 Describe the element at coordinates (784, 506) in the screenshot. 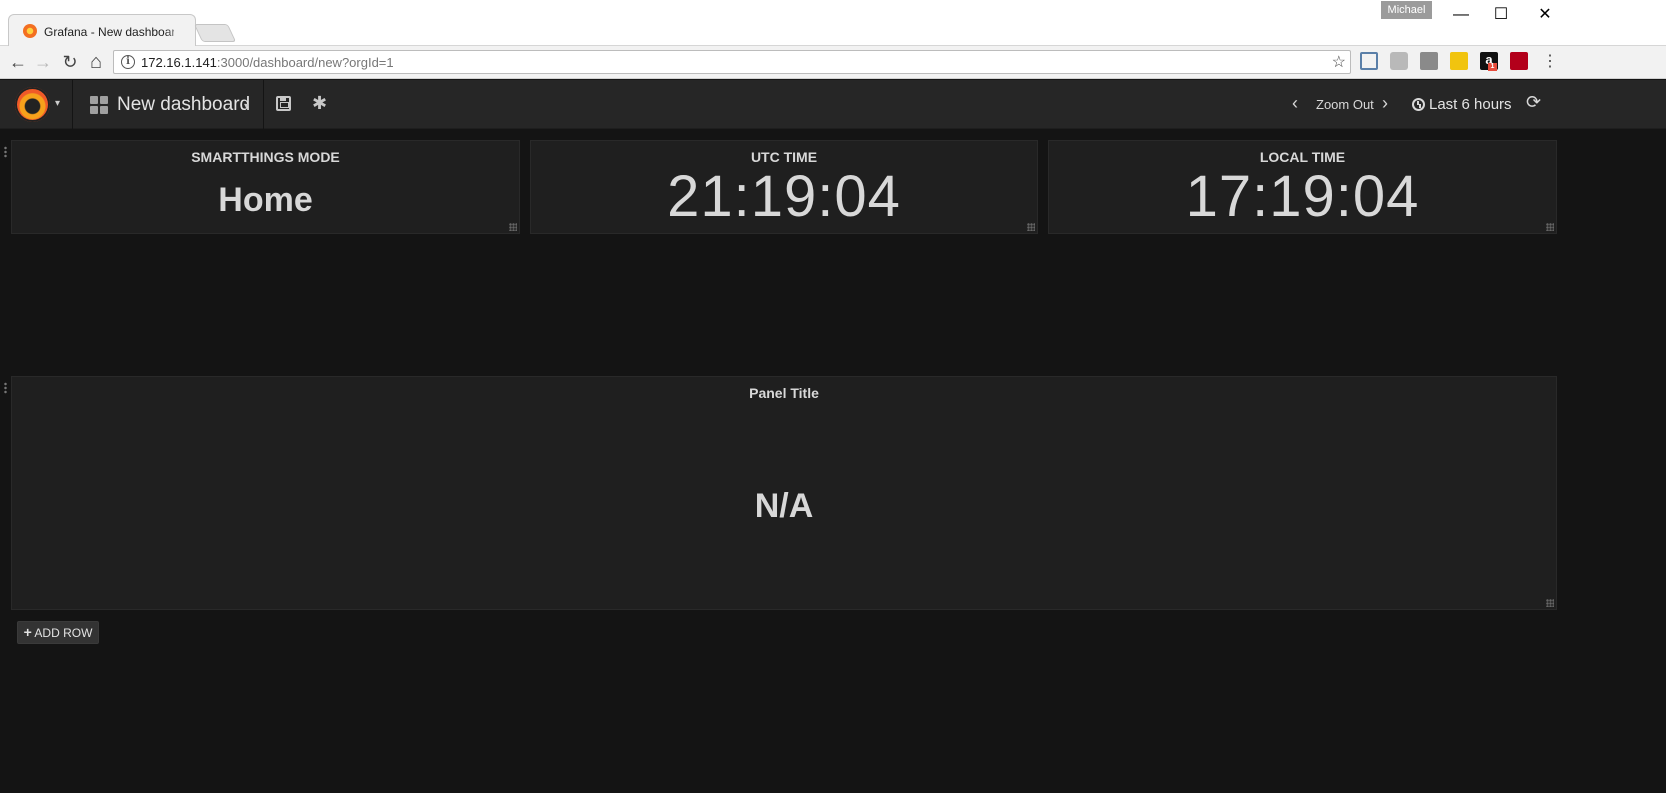

I see `singlestat-value: N/A` at that location.